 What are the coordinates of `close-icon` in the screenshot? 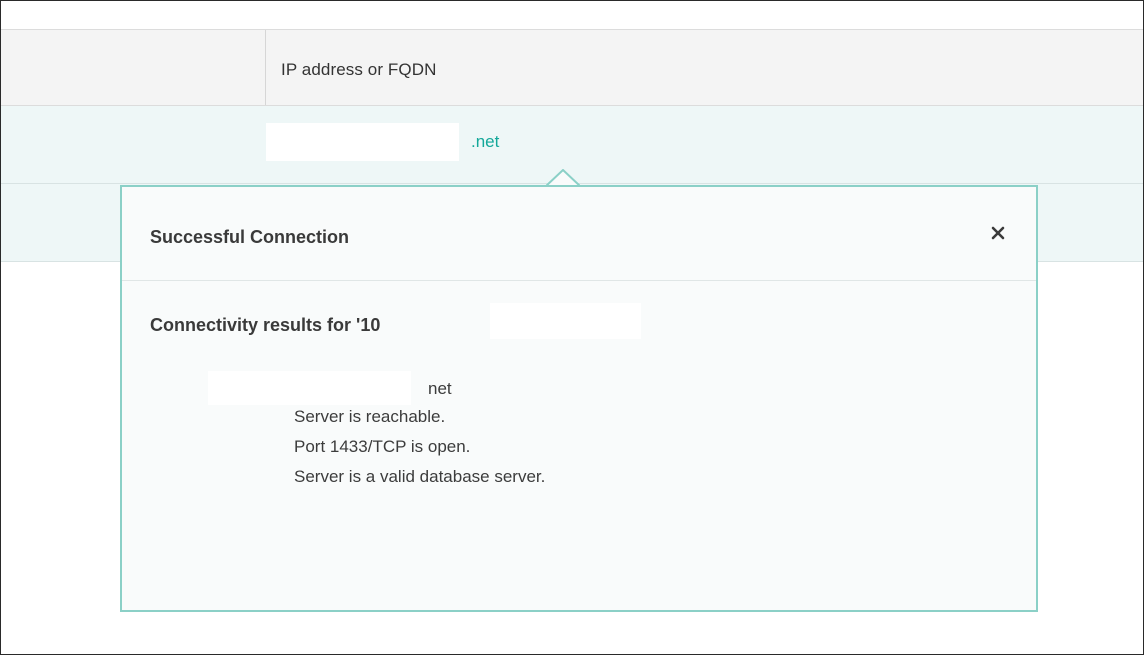 It's located at (998, 233).